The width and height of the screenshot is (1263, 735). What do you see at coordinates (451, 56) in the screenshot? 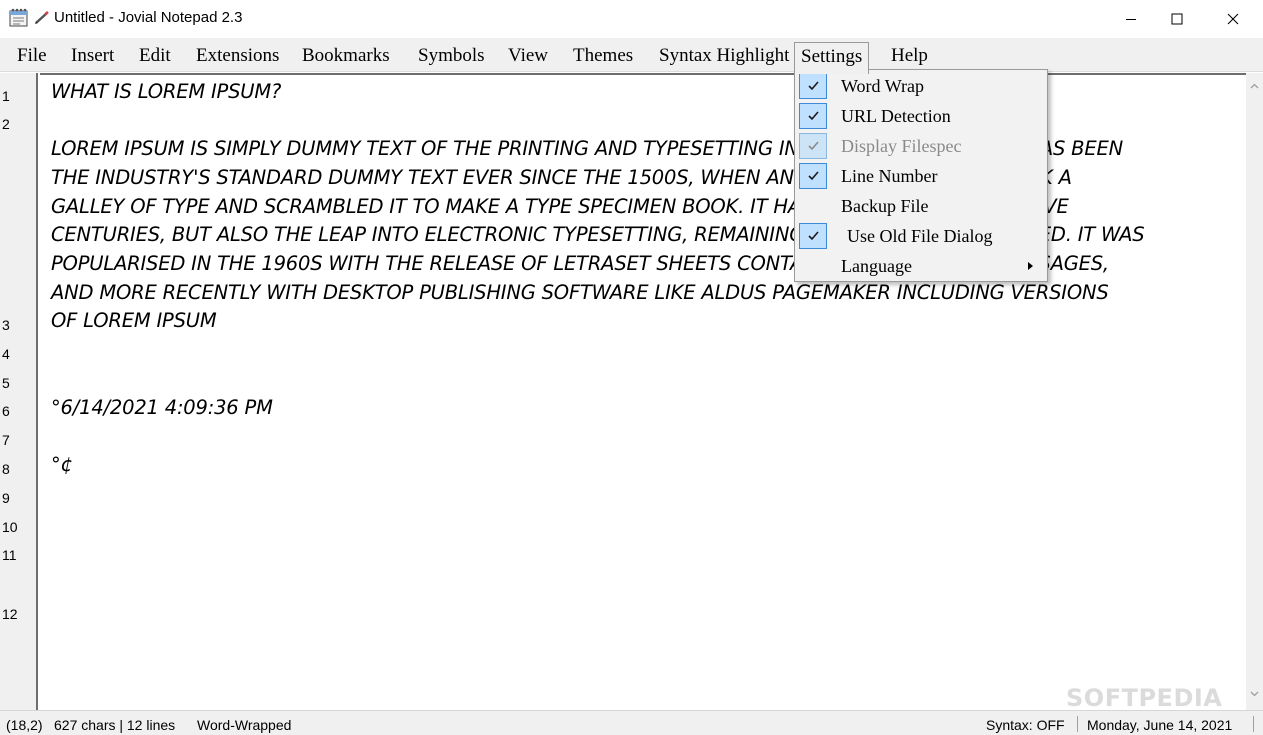
I see `menu-symbols: Symbols` at bounding box center [451, 56].